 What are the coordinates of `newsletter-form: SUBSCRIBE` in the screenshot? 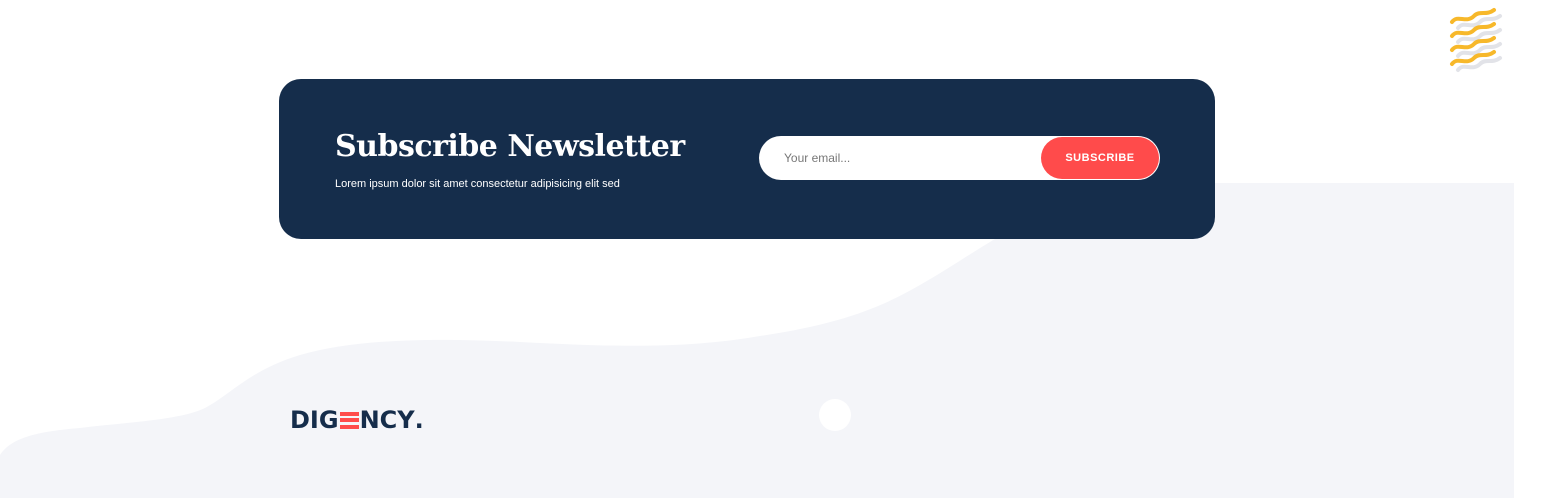 It's located at (959, 158).